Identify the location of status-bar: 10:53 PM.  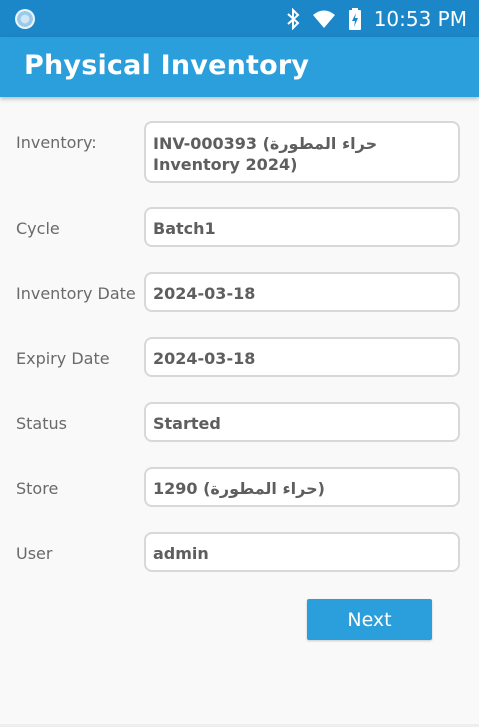
(239, 18).